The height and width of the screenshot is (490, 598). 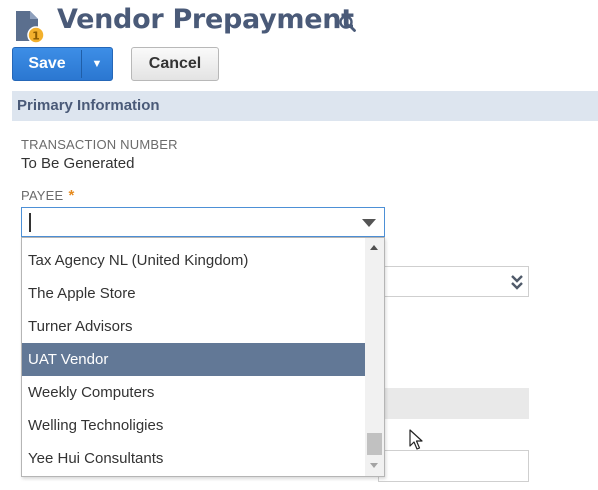 I want to click on list-item: Turner Advisors, so click(x=193, y=326).